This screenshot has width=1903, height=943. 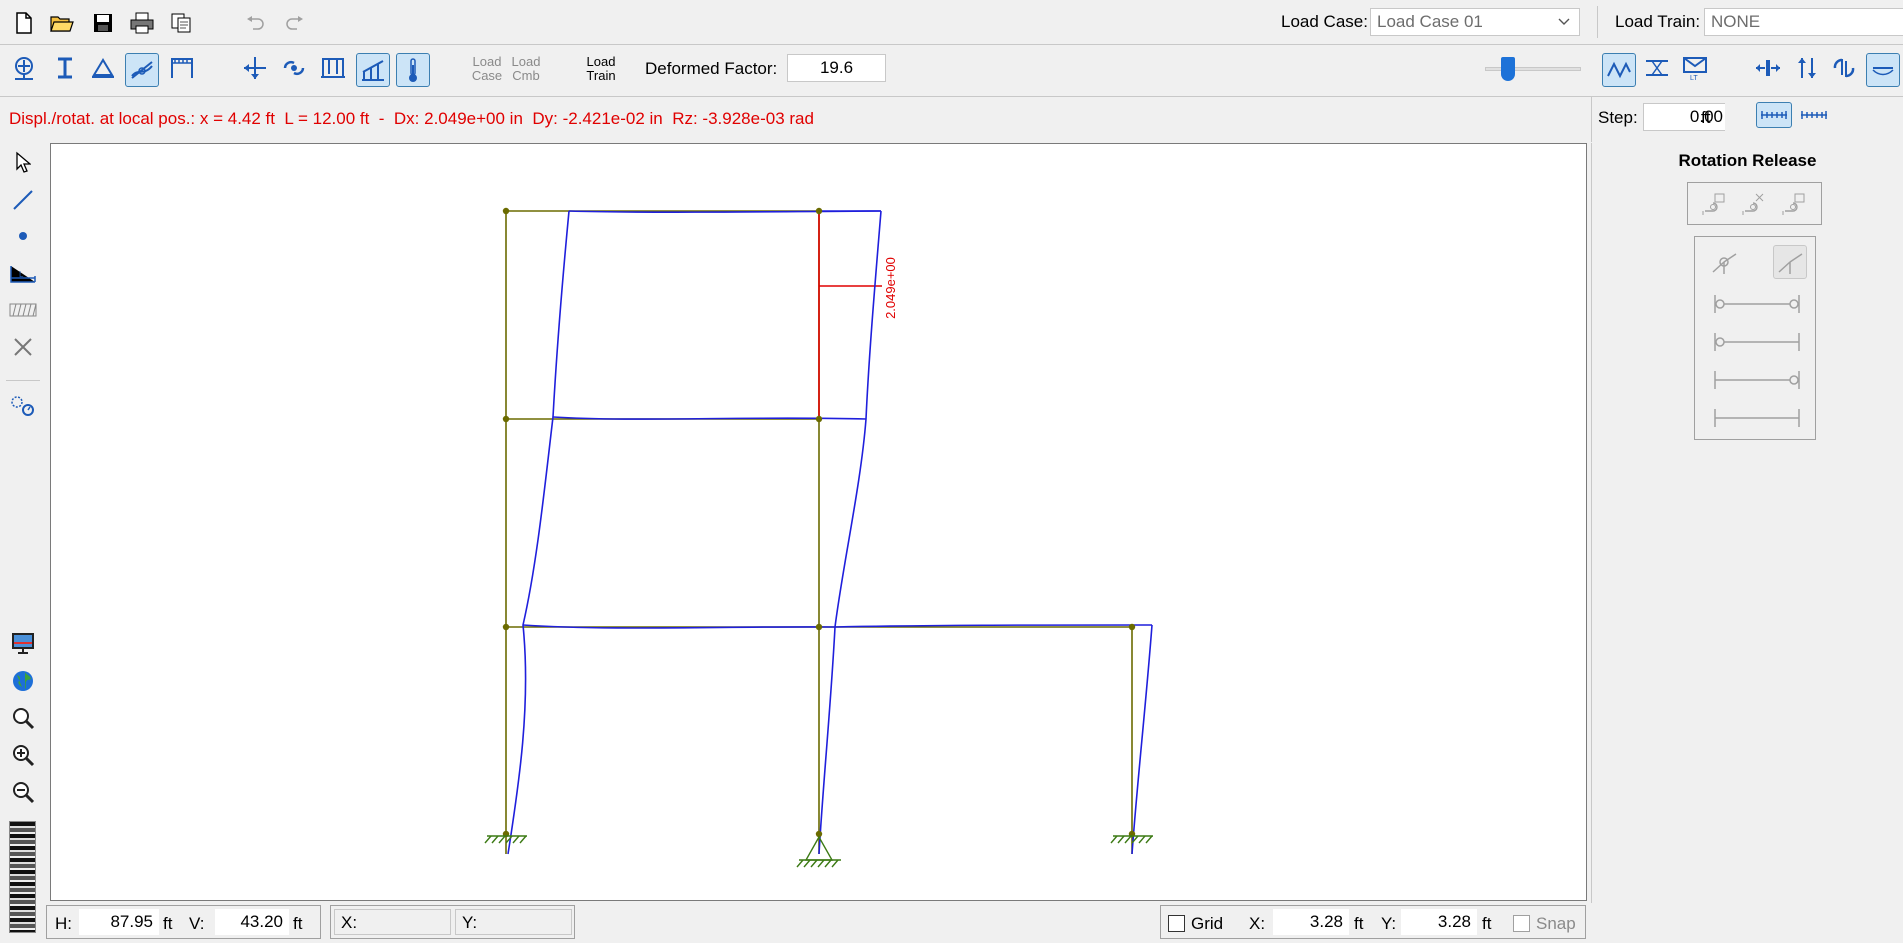 What do you see at coordinates (295, 23) in the screenshot?
I see `redo-icon` at bounding box center [295, 23].